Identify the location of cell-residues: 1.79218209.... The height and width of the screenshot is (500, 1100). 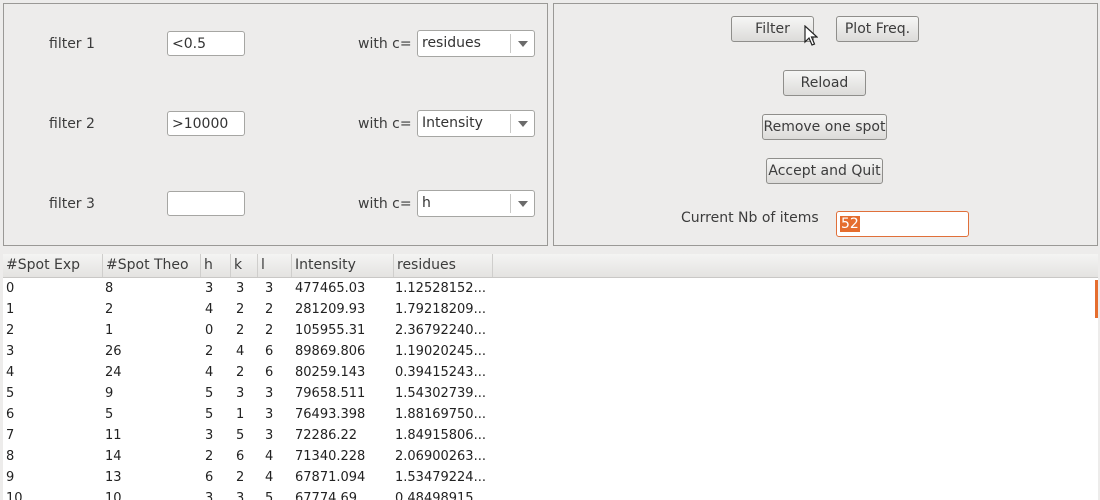
(440, 309).